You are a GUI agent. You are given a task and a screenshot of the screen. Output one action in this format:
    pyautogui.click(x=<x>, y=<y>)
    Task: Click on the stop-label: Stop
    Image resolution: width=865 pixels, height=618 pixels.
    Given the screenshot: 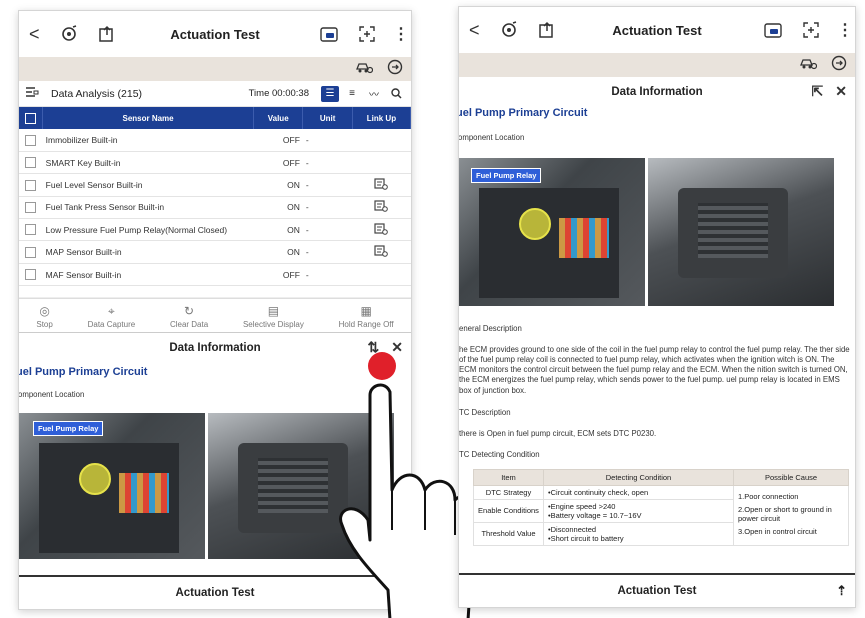 What is the action you would take?
    pyautogui.click(x=44, y=325)
    